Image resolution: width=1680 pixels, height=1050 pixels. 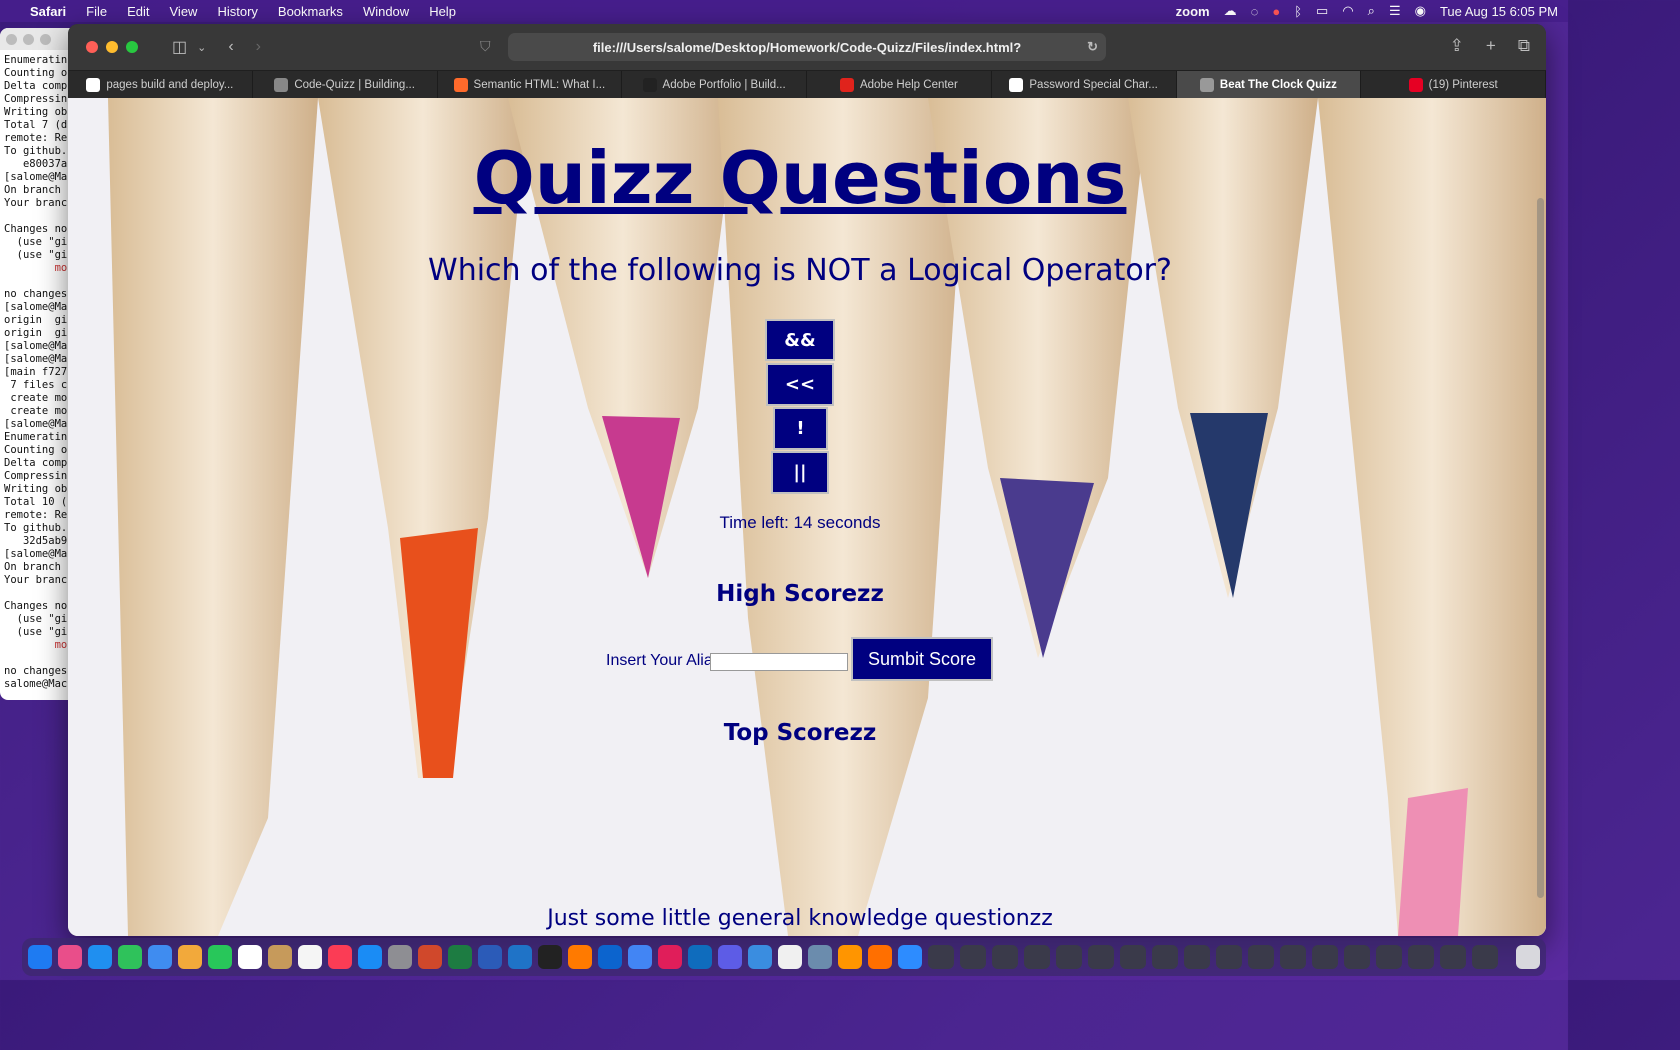 What do you see at coordinates (487, 46) in the screenshot?
I see `privacy-shield-icon: ⛉` at bounding box center [487, 46].